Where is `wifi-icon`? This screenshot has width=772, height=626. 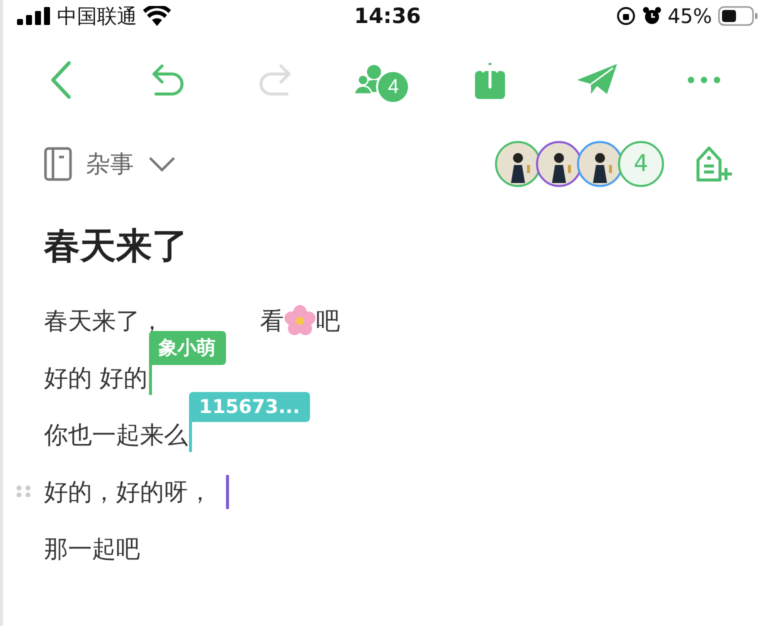 wifi-icon is located at coordinates (157, 16).